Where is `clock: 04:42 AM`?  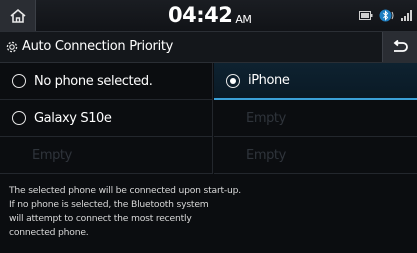
clock: 04:42 AM is located at coordinates (210, 17).